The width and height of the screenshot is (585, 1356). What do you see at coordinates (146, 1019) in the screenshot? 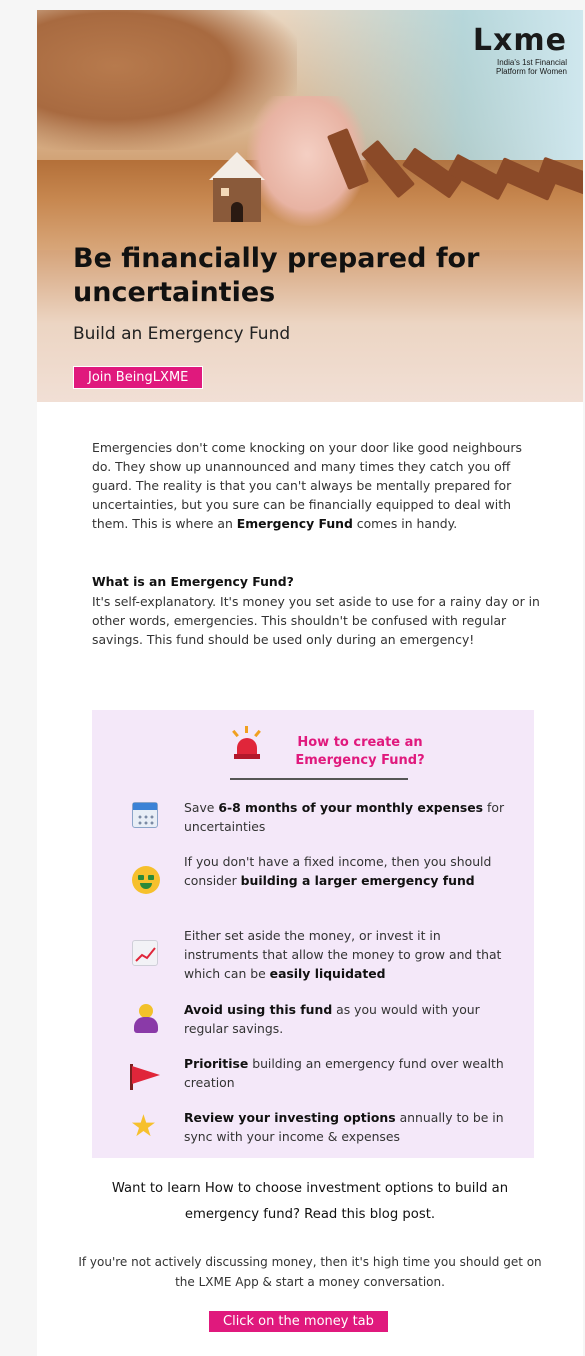
I see `person-gesturing-no-icon` at bounding box center [146, 1019].